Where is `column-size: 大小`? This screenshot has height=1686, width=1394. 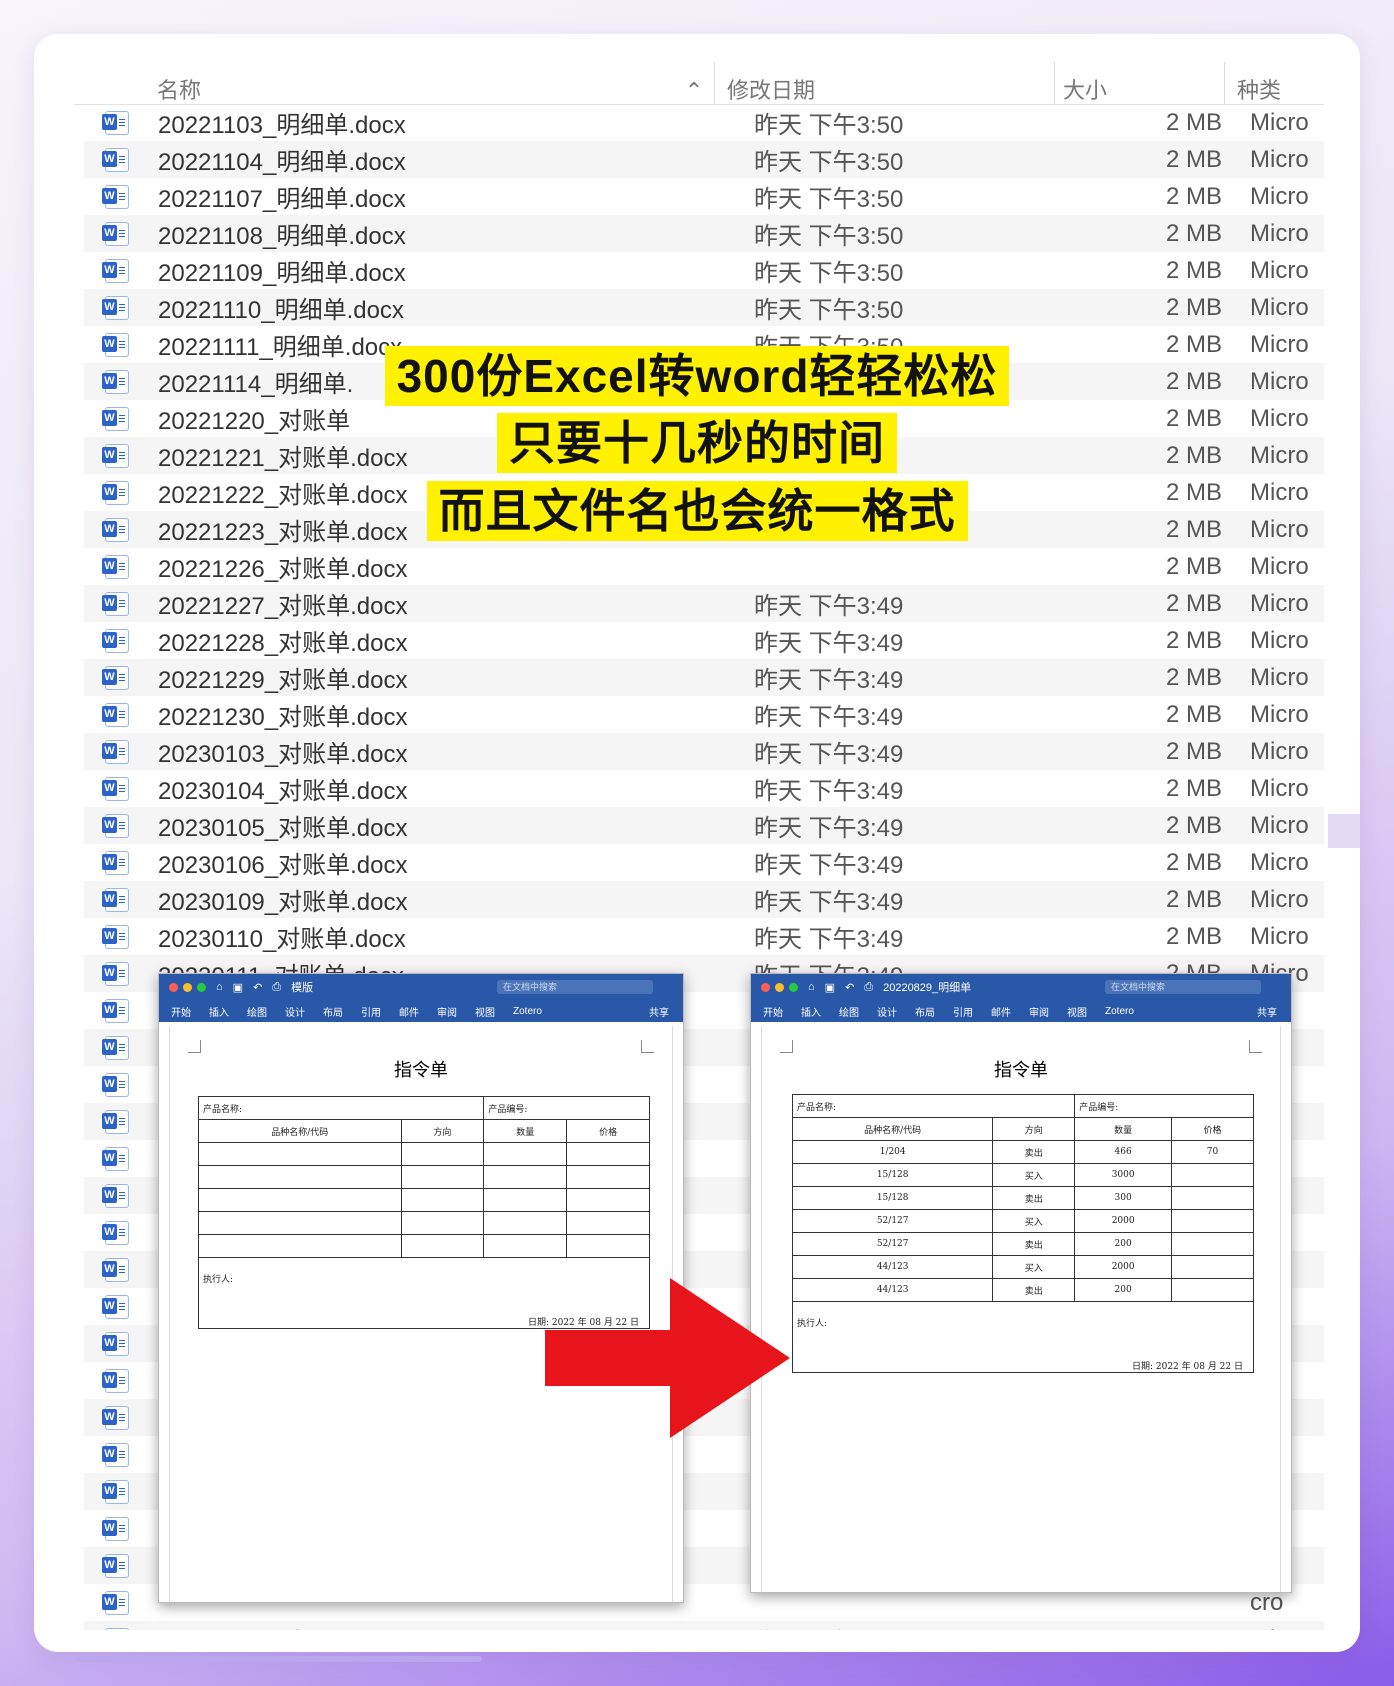
column-size: 大小 is located at coordinates (1139, 83).